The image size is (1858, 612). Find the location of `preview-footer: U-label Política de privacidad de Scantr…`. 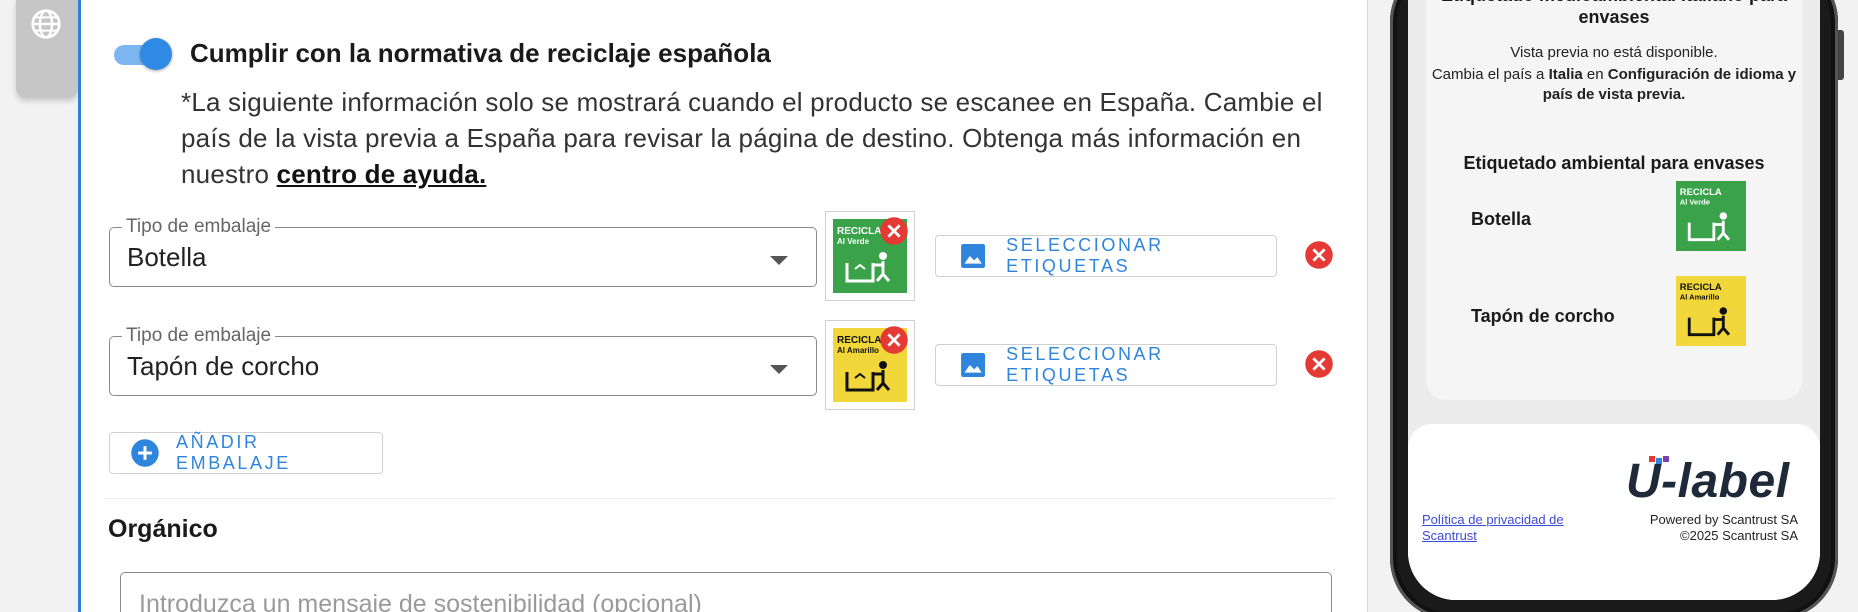

preview-footer: U-label Política de privacidad de Scantr… is located at coordinates (1614, 512).